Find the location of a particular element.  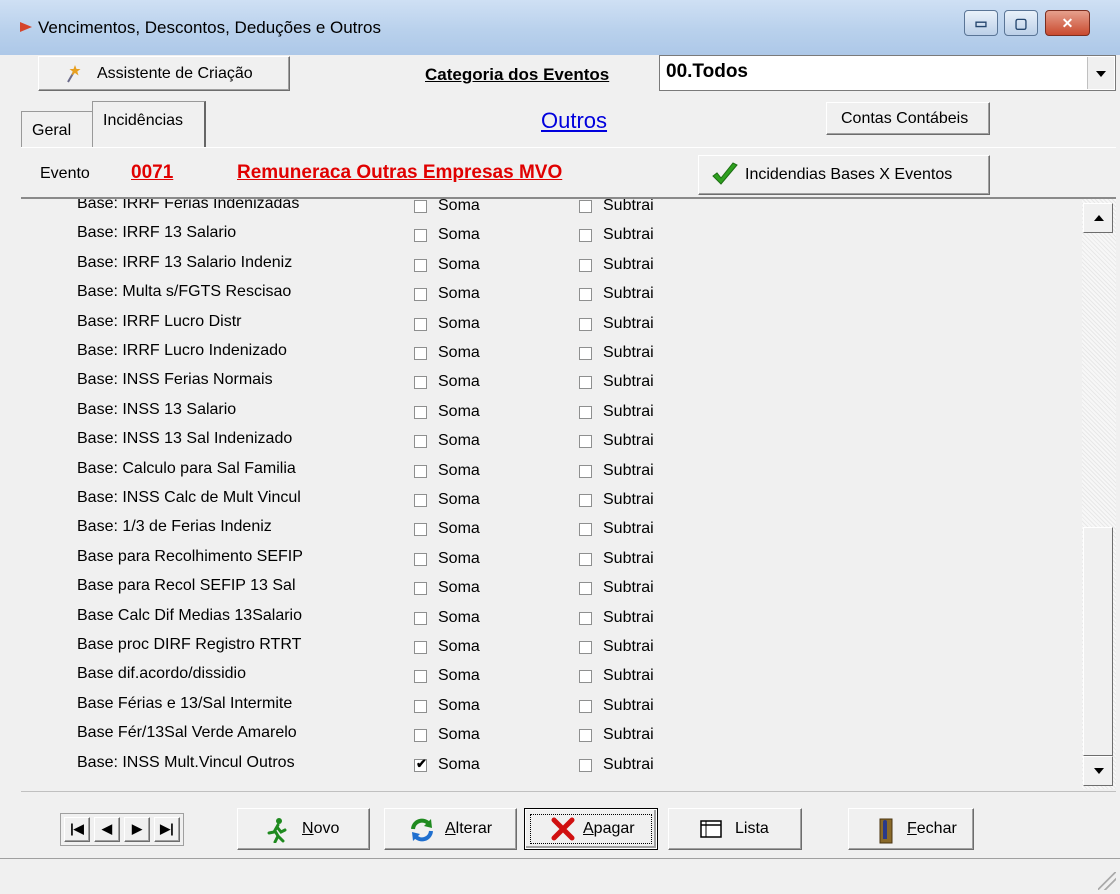

tab-geral: Geral is located at coordinates (57, 129).